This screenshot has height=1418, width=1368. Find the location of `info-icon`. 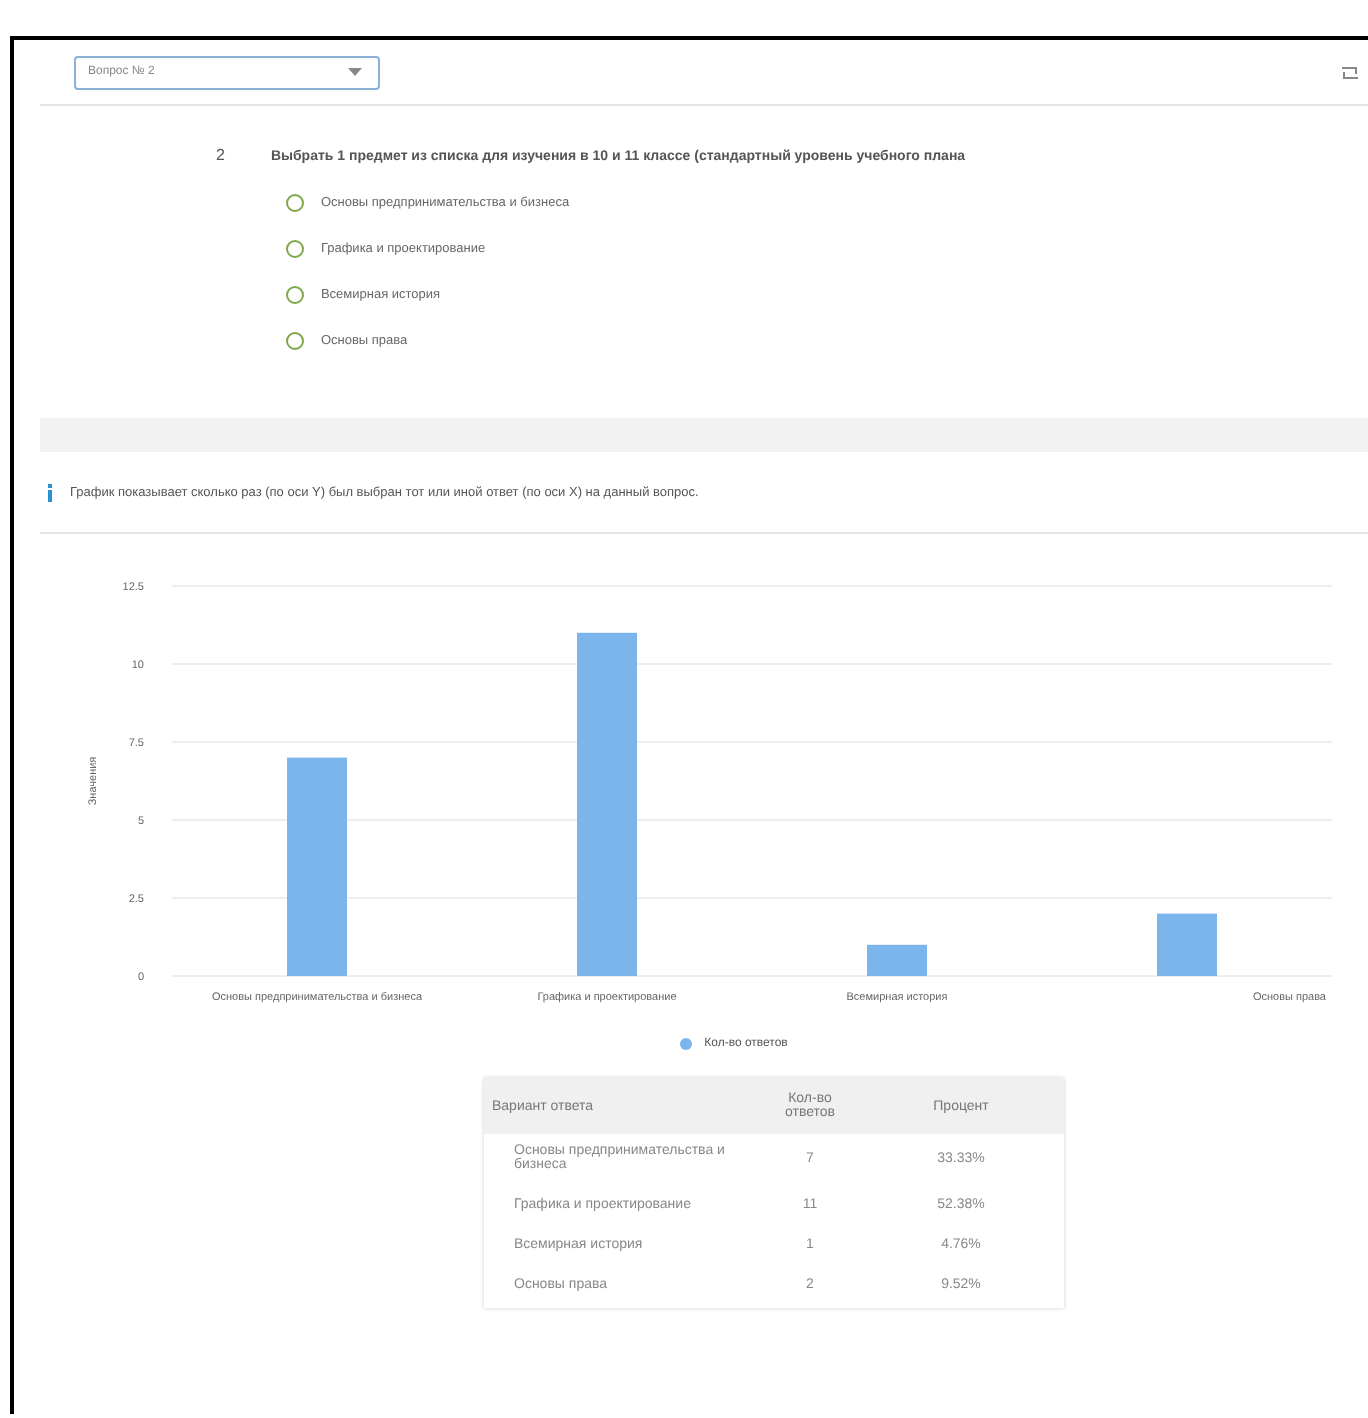

info-icon is located at coordinates (50, 492).